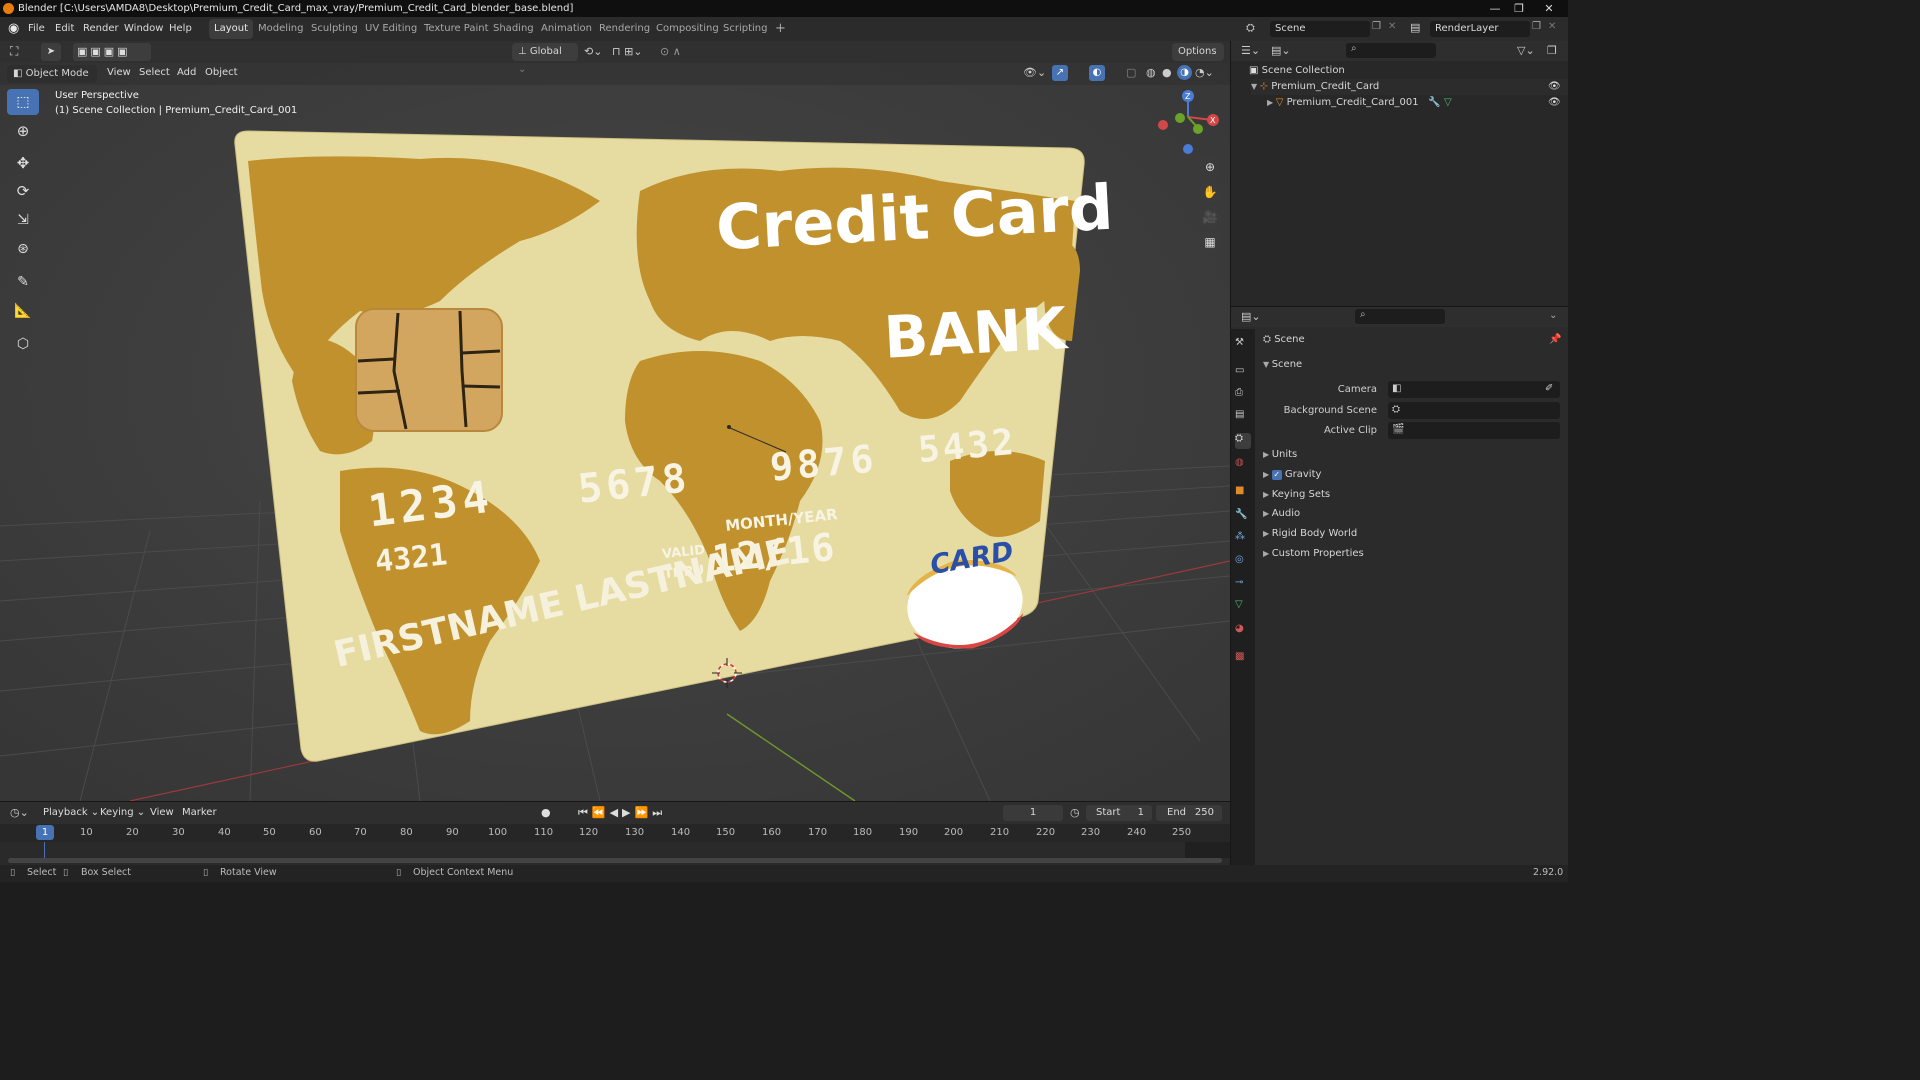 This screenshot has width=1920, height=1080. Describe the element at coordinates (593, 51) in the screenshot. I see `pivot-point-icon: ⟲⌄` at that location.